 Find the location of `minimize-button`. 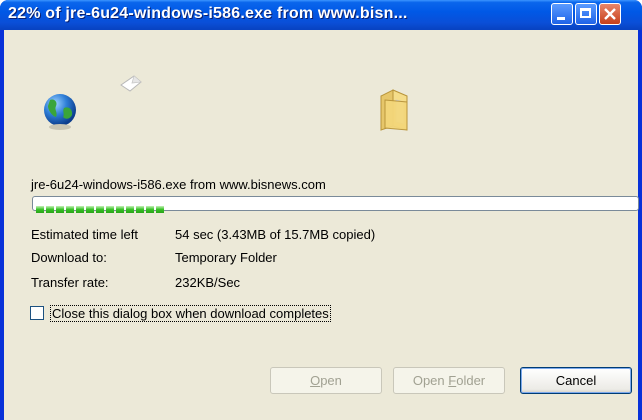

minimize-button is located at coordinates (562, 14).